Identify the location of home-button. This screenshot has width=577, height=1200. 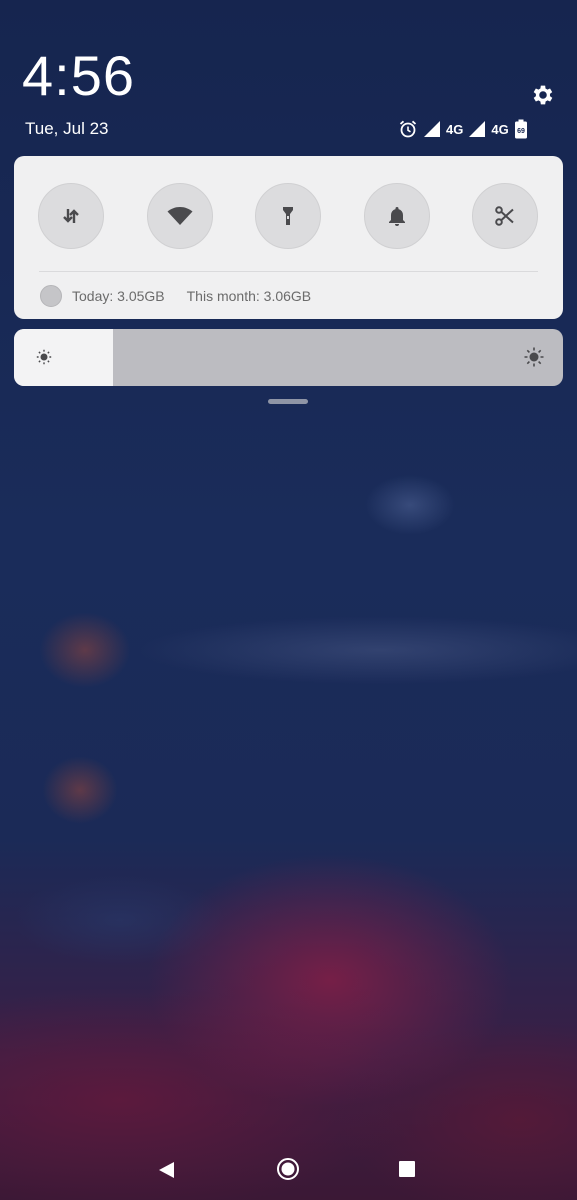
(288, 1169).